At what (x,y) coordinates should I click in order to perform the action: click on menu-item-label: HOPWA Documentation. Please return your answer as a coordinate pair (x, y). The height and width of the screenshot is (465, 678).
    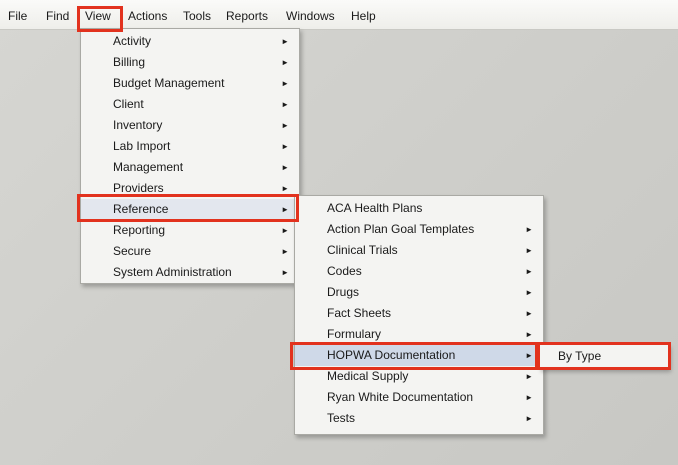
    Looking at the image, I should click on (391, 355).